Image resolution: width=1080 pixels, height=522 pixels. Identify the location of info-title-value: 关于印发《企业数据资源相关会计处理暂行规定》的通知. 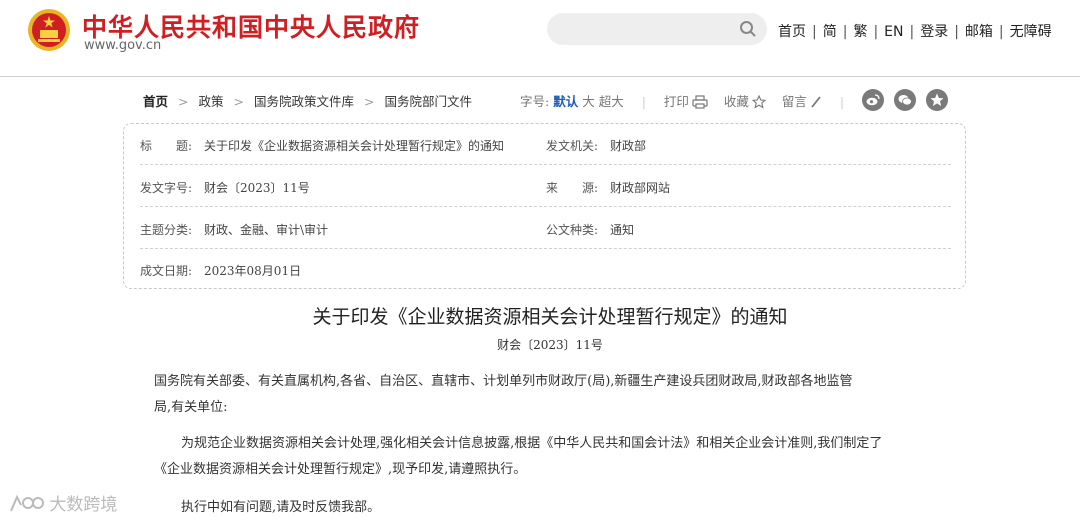
(354, 146).